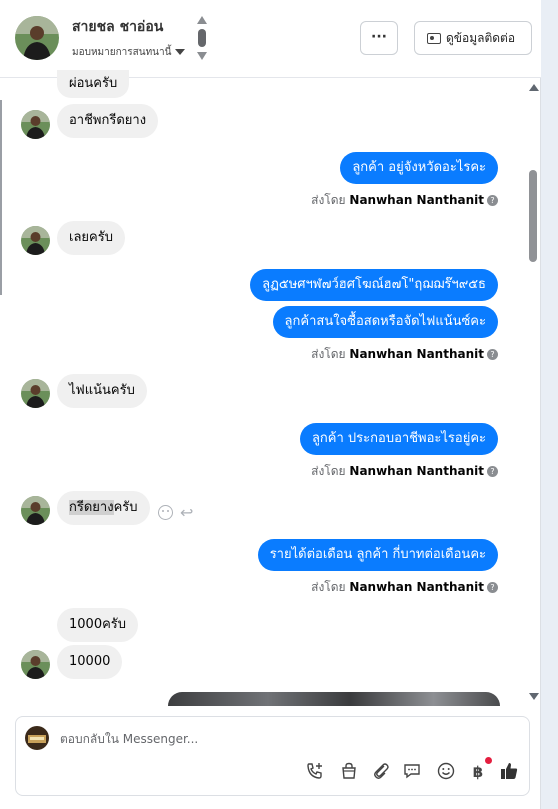 The height and width of the screenshot is (809, 558). I want to click on more-options-button: ···, so click(379, 38).